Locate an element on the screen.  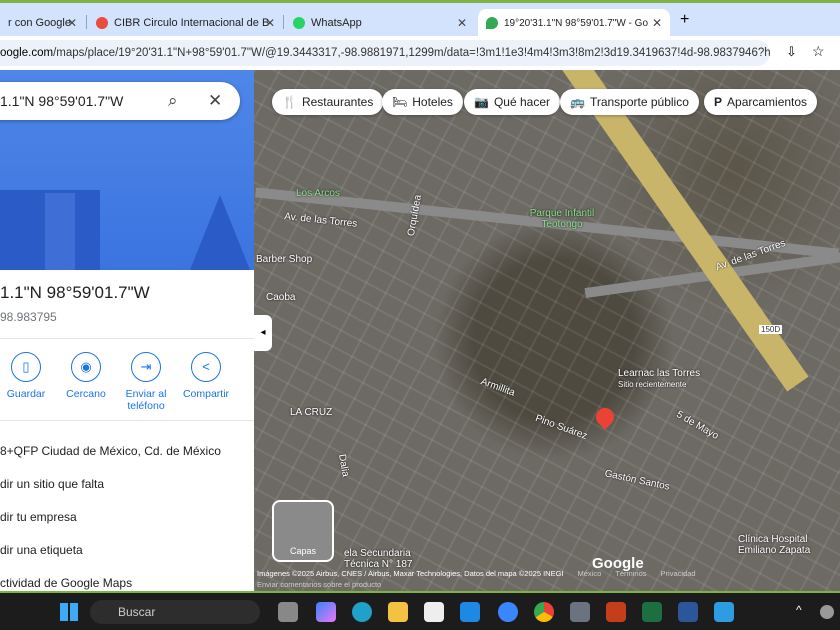
save-button: ▯ Guardar is located at coordinates (28, 376).